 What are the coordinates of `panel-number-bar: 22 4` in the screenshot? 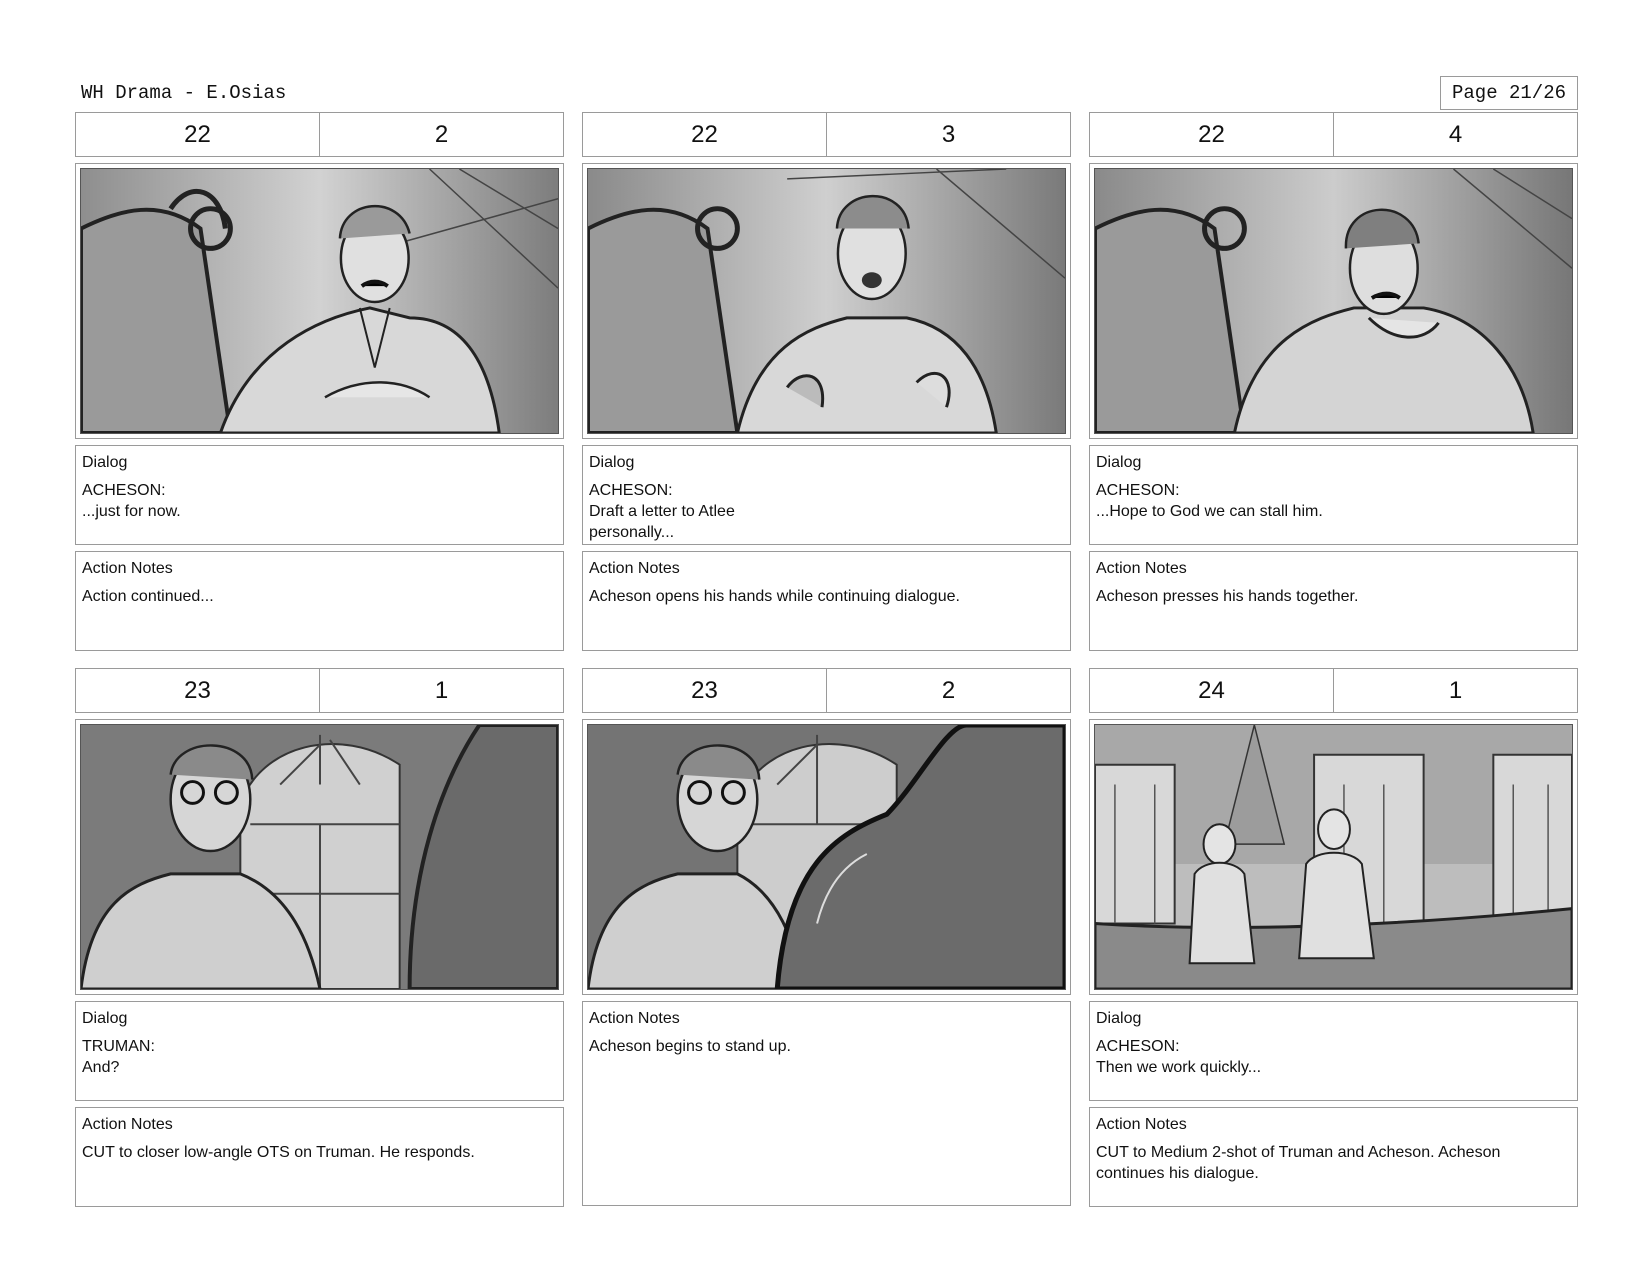 It's located at (1333, 134).